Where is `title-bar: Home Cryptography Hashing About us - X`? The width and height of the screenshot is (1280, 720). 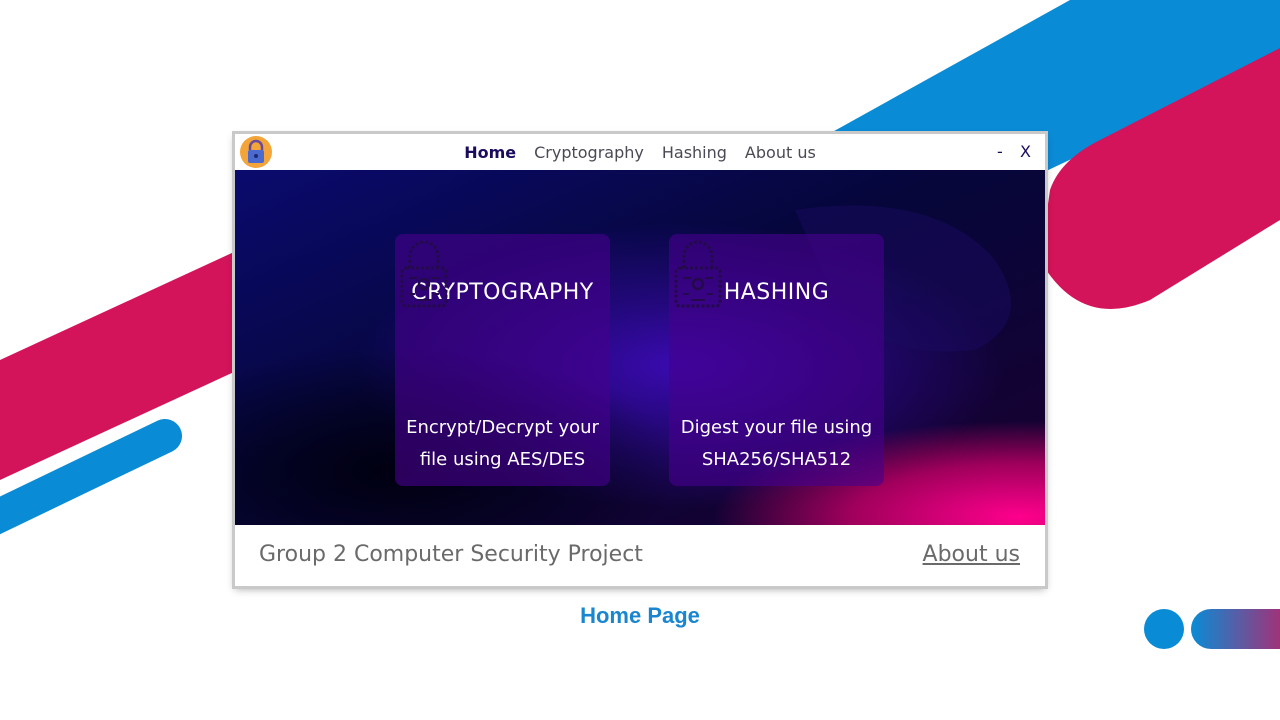
title-bar: Home Cryptography Hashing About us - X is located at coordinates (640, 152).